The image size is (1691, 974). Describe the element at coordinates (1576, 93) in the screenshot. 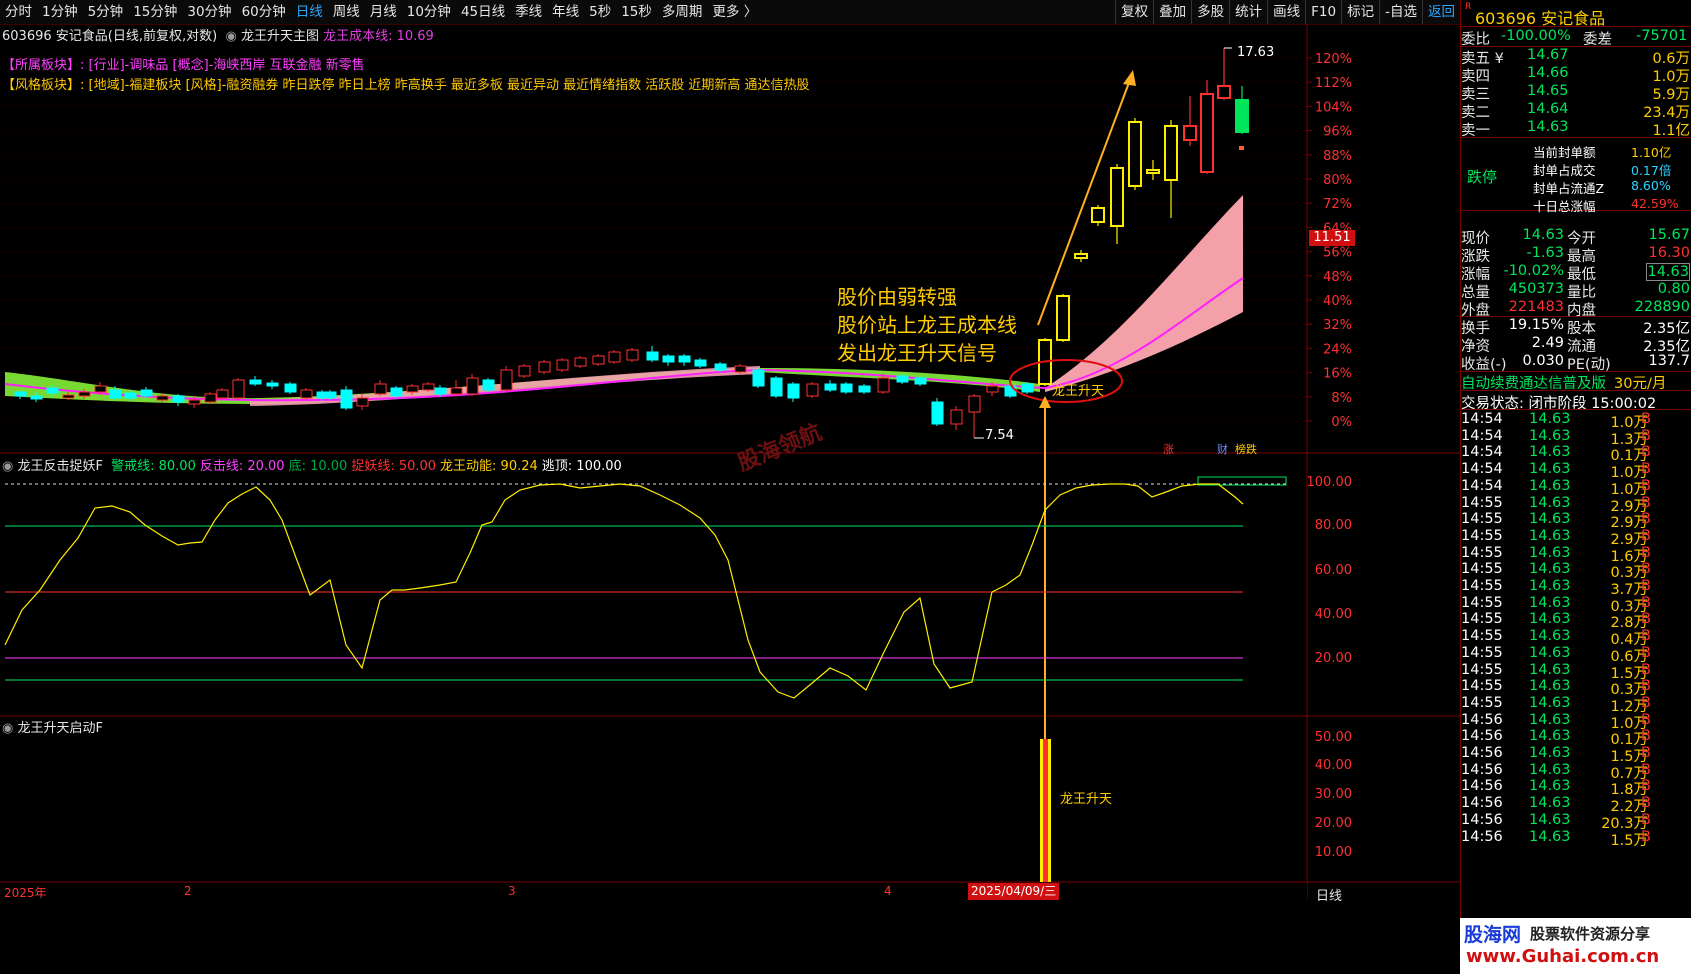

I see `ask-row: 卖三 14.65 5.9万` at that location.